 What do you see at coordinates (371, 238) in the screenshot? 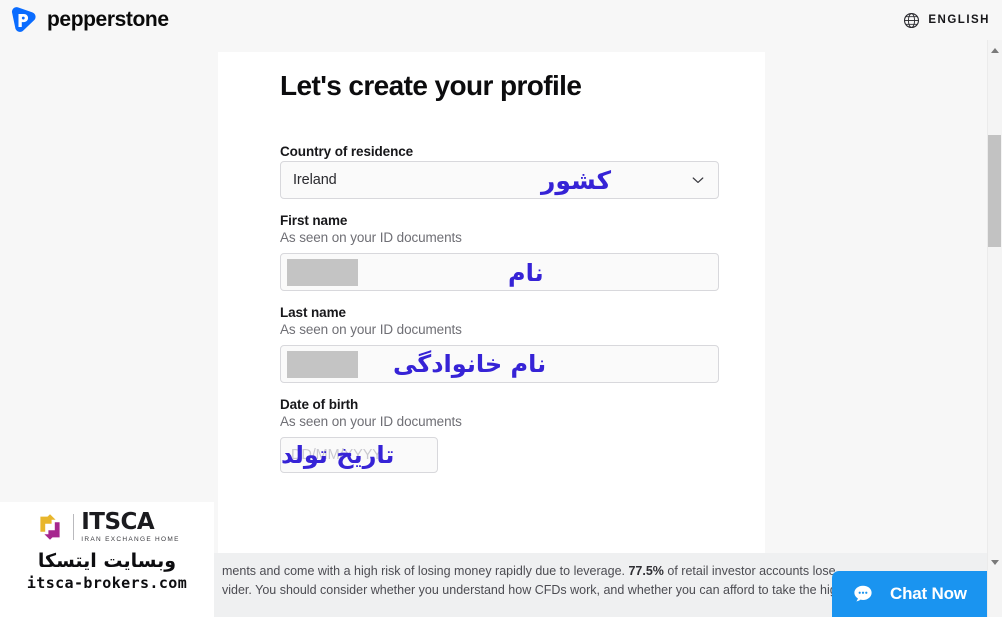
I see `field-hint-first-name: As seen on your ID documents` at bounding box center [371, 238].